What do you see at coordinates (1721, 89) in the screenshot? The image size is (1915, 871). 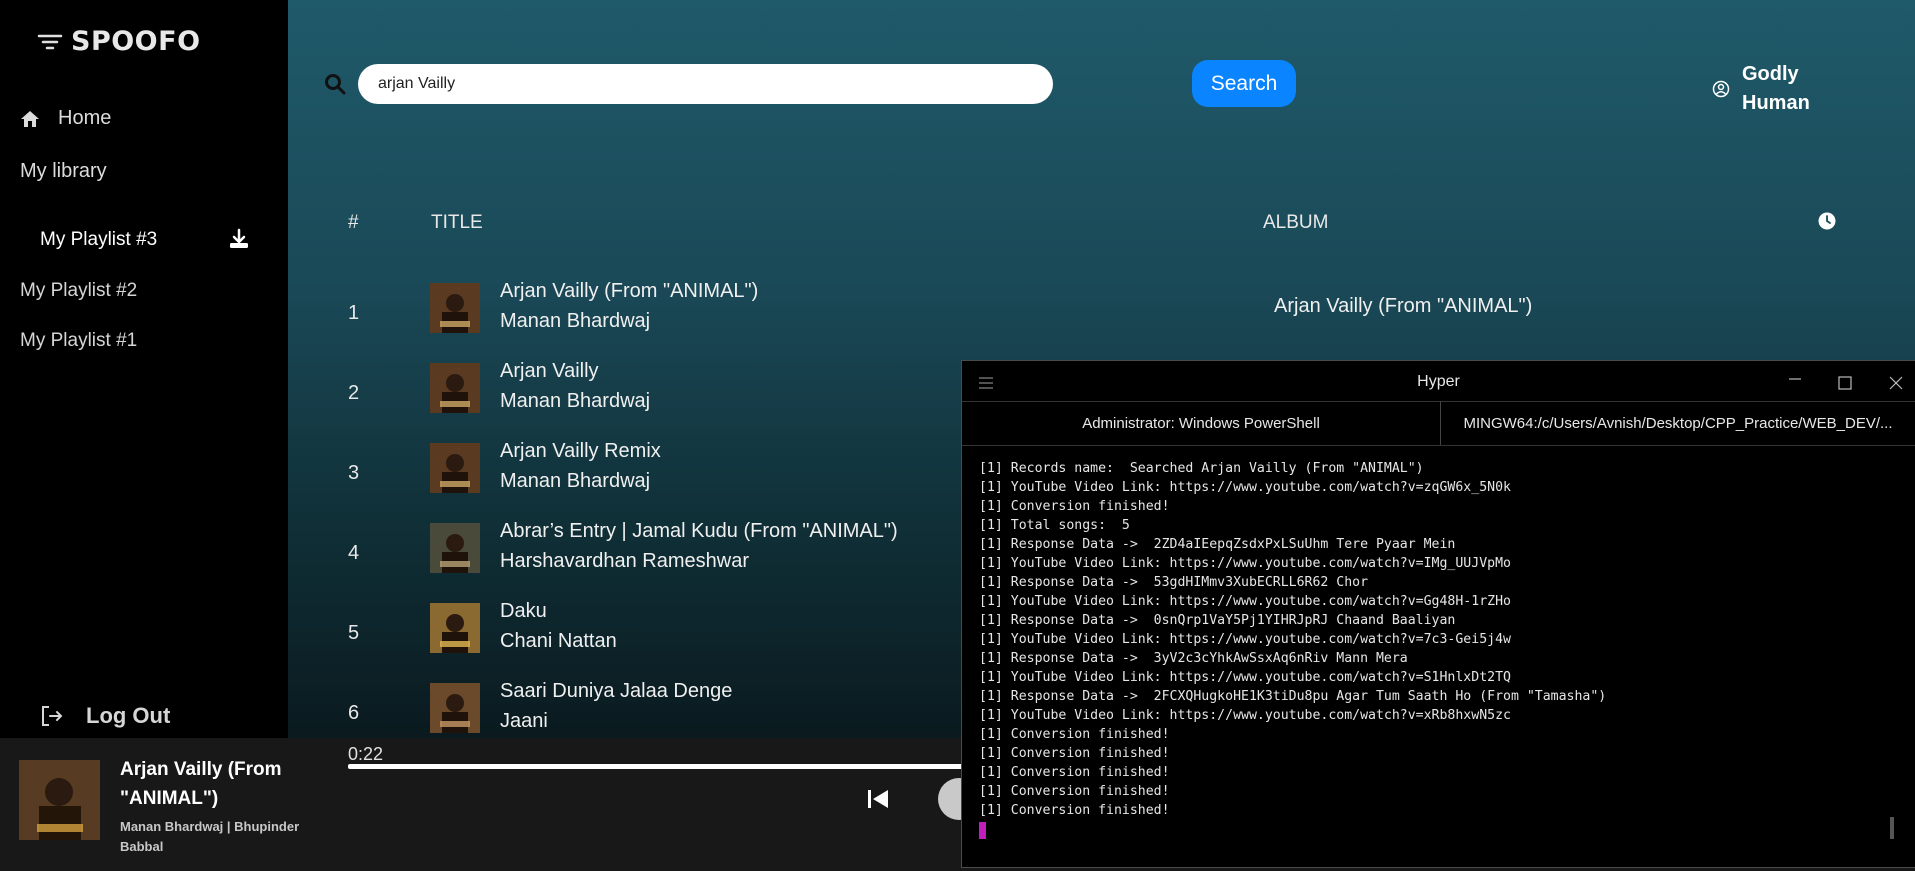 I see `user-icon` at bounding box center [1721, 89].